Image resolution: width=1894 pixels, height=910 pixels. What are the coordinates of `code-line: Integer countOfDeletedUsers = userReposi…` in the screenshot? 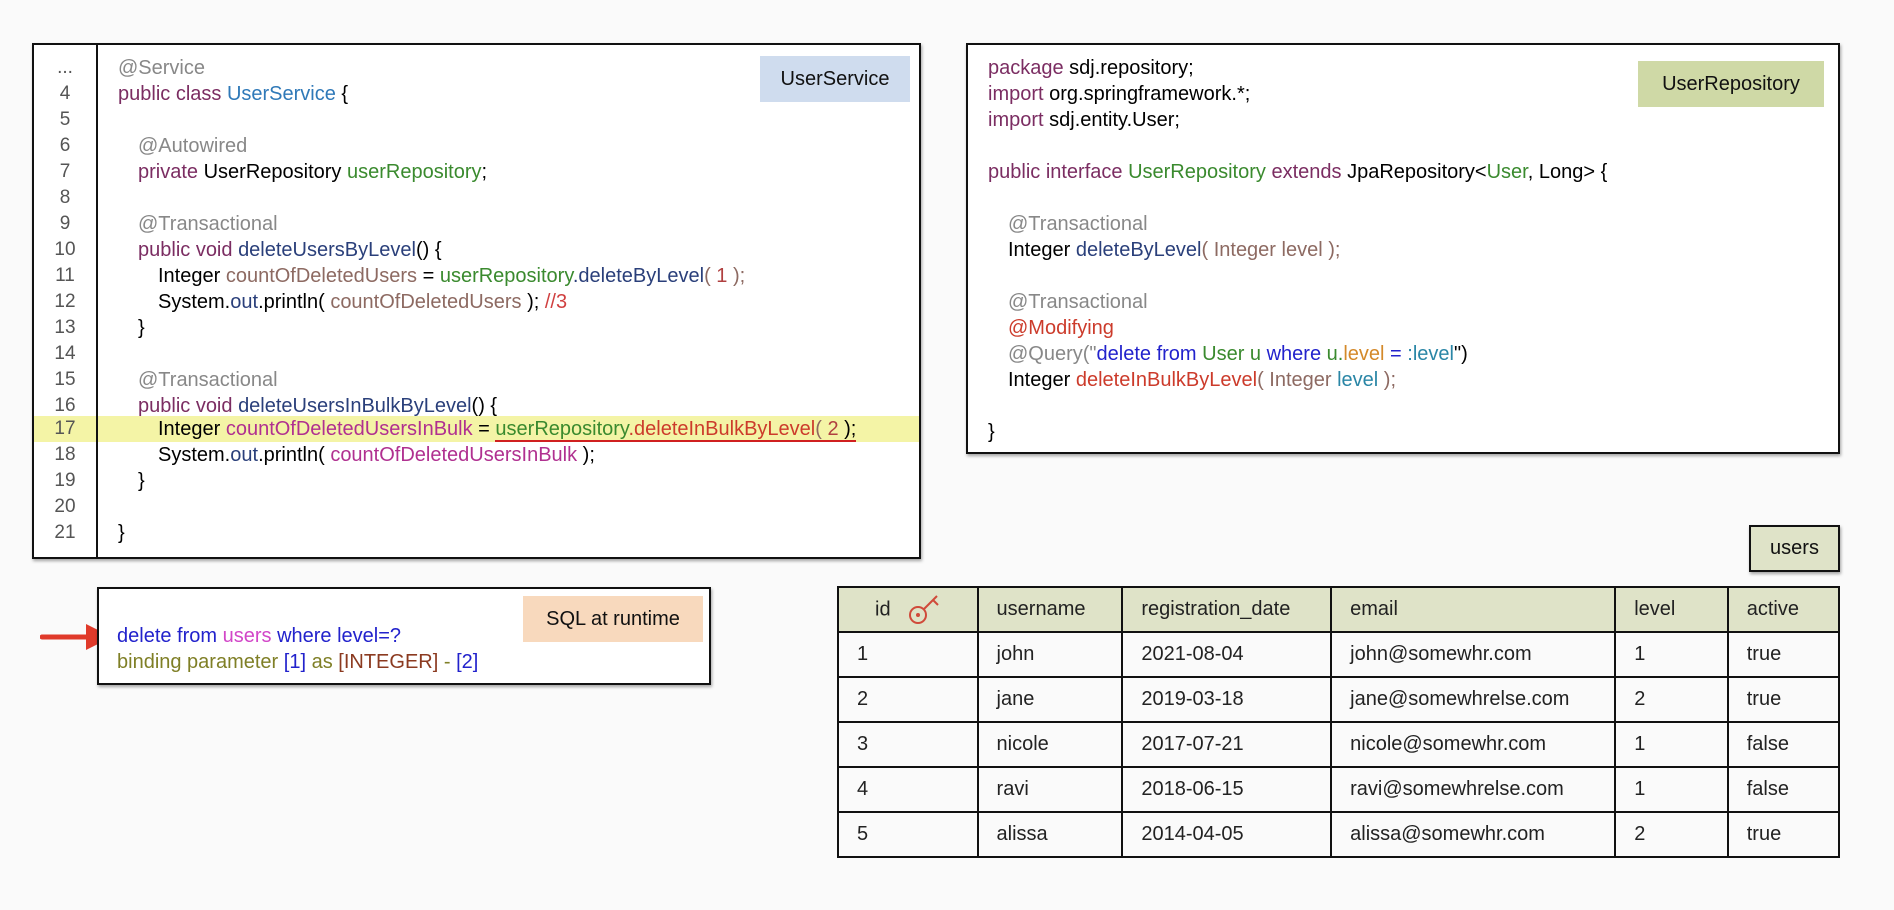 It's located at (452, 276).